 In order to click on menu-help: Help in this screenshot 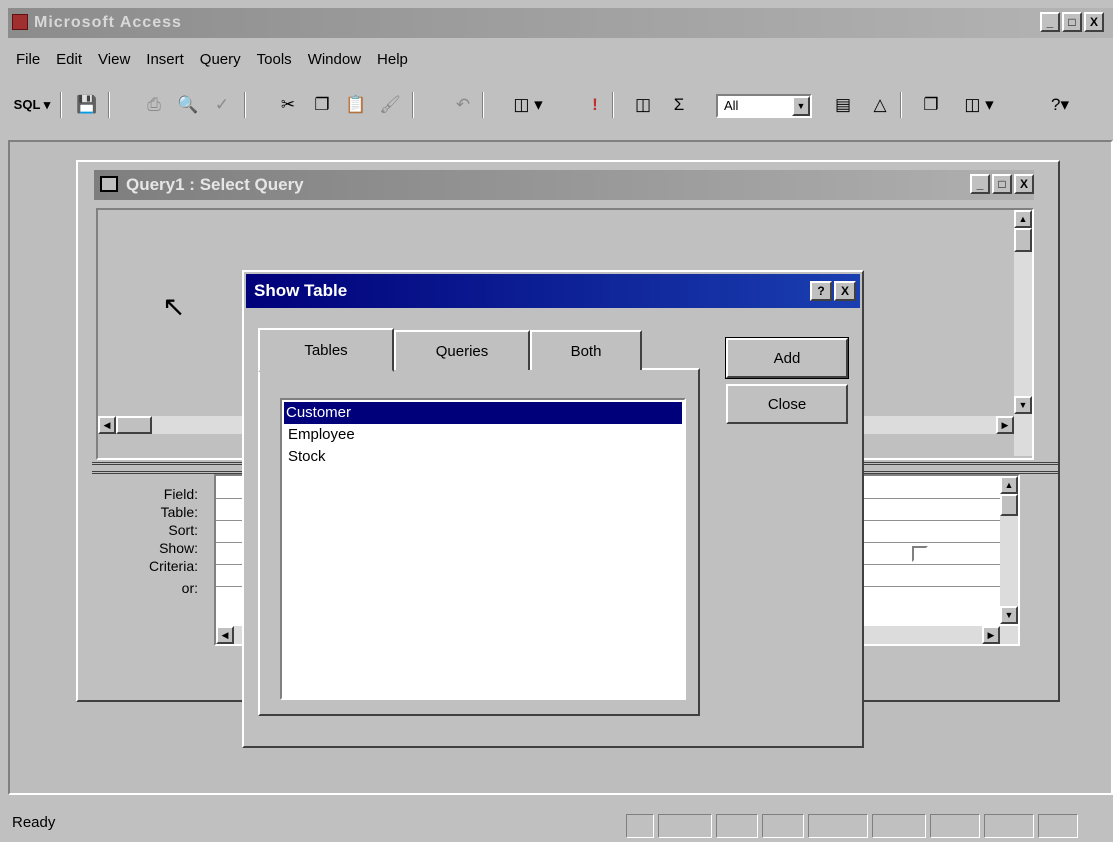, I will do `click(392, 59)`.